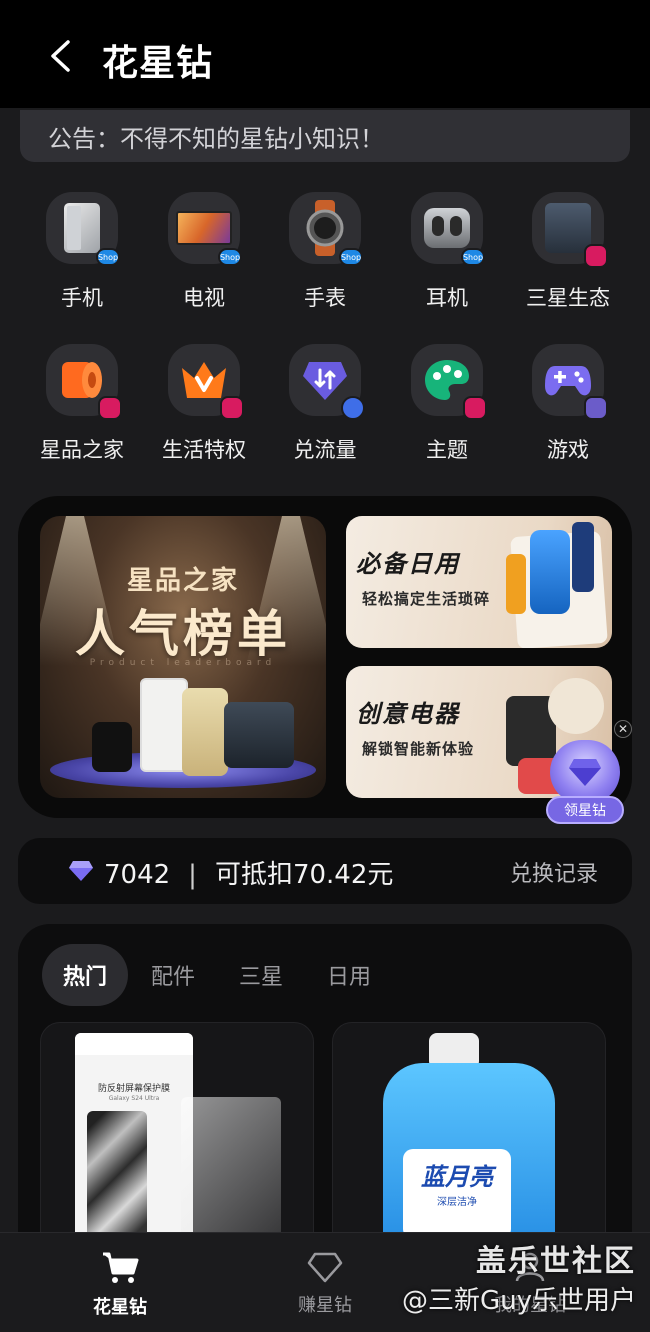 The height and width of the screenshot is (1332, 650). Describe the element at coordinates (426, 599) in the screenshot. I see `daily-subtitle: 轻松搞定生活琐碎` at that location.